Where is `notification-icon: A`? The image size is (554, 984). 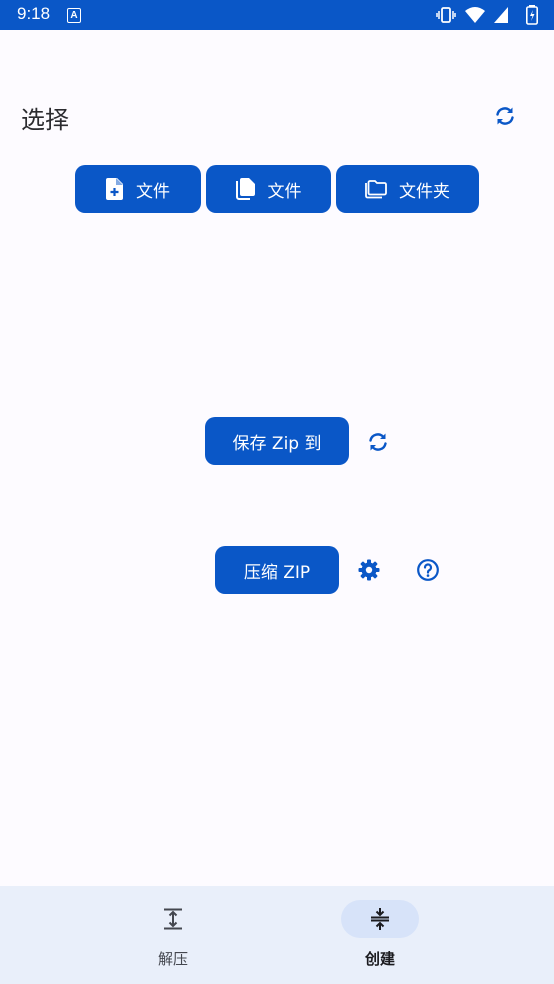
notification-icon: A is located at coordinates (74, 15).